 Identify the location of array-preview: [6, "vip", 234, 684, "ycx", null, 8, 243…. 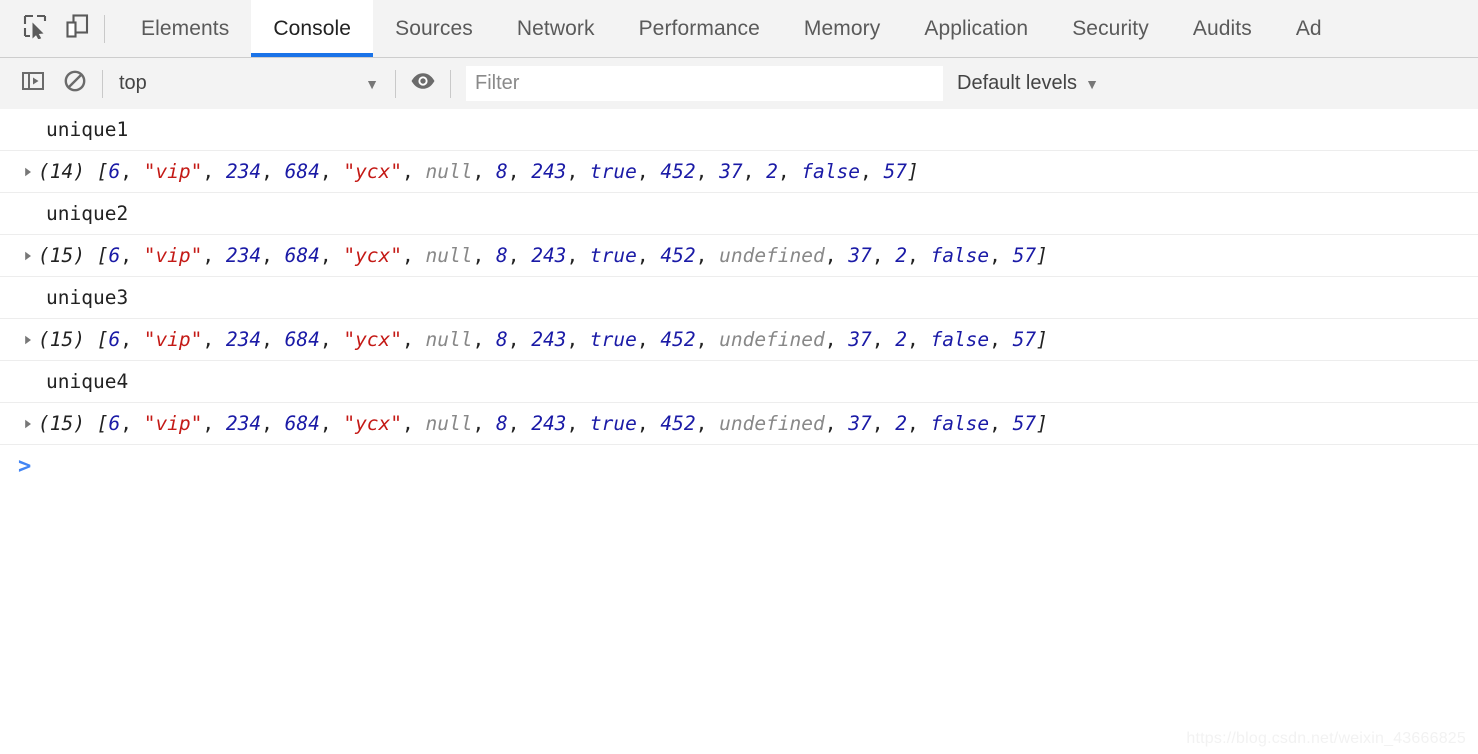
(572, 339).